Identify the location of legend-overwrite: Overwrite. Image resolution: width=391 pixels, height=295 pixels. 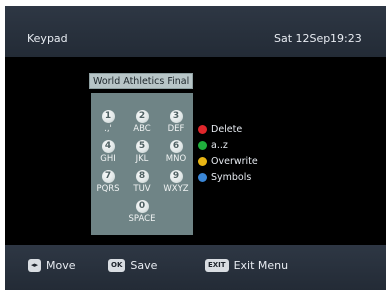
(228, 161).